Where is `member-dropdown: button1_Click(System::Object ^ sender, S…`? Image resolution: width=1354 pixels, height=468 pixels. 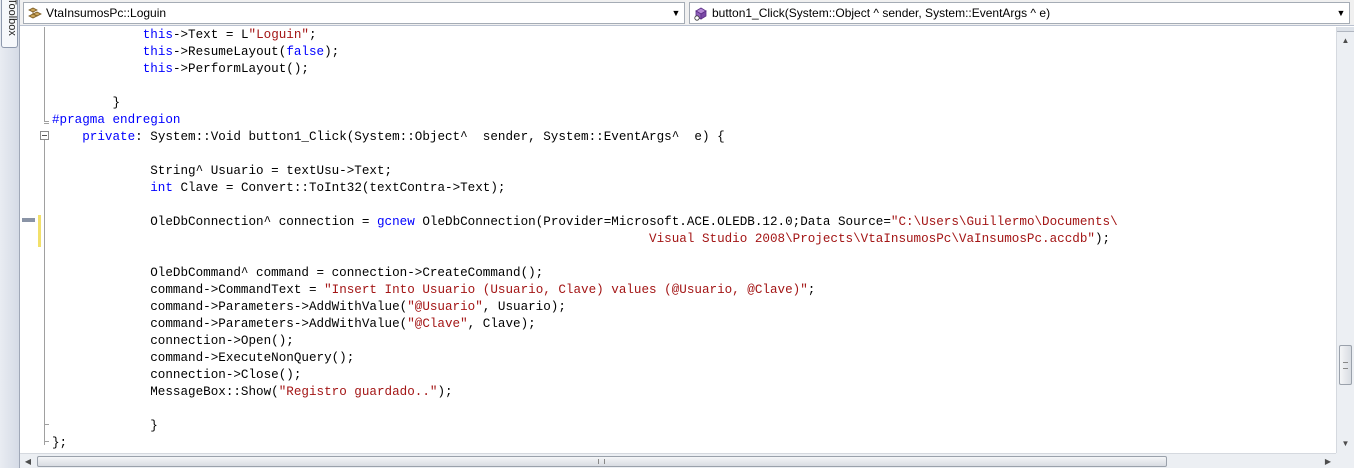 member-dropdown: button1_Click(System::Object ^ sender, S… is located at coordinates (1019, 13).